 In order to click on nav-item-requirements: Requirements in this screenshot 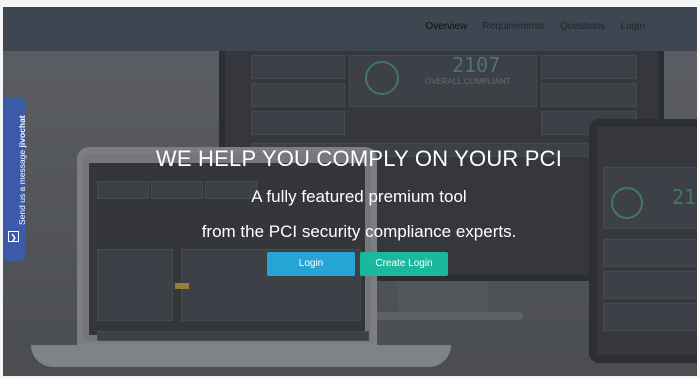, I will do `click(514, 26)`.